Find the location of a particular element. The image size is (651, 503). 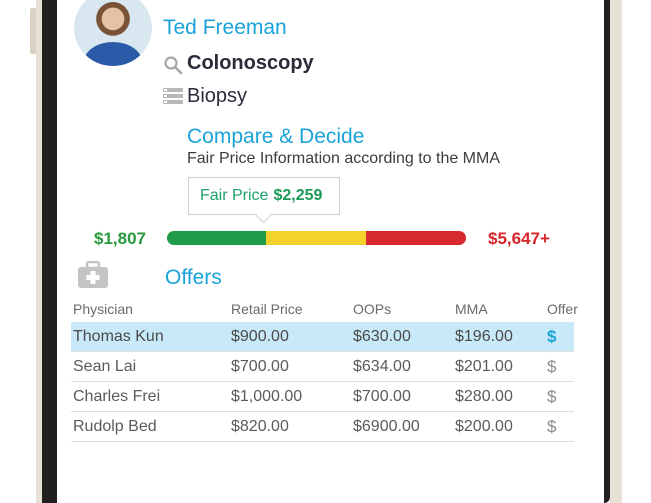

bar-segment-high is located at coordinates (416, 238).